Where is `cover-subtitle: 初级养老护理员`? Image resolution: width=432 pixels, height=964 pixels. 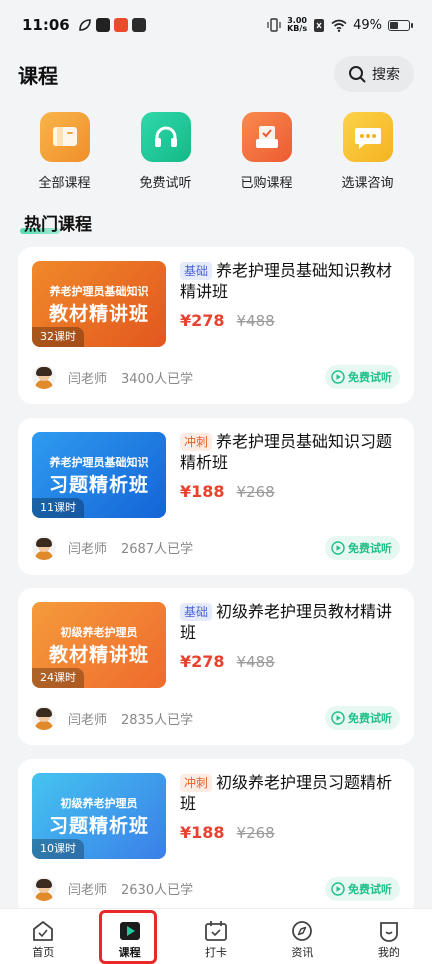
cover-subtitle: 初级养老护理员 is located at coordinates (99, 632).